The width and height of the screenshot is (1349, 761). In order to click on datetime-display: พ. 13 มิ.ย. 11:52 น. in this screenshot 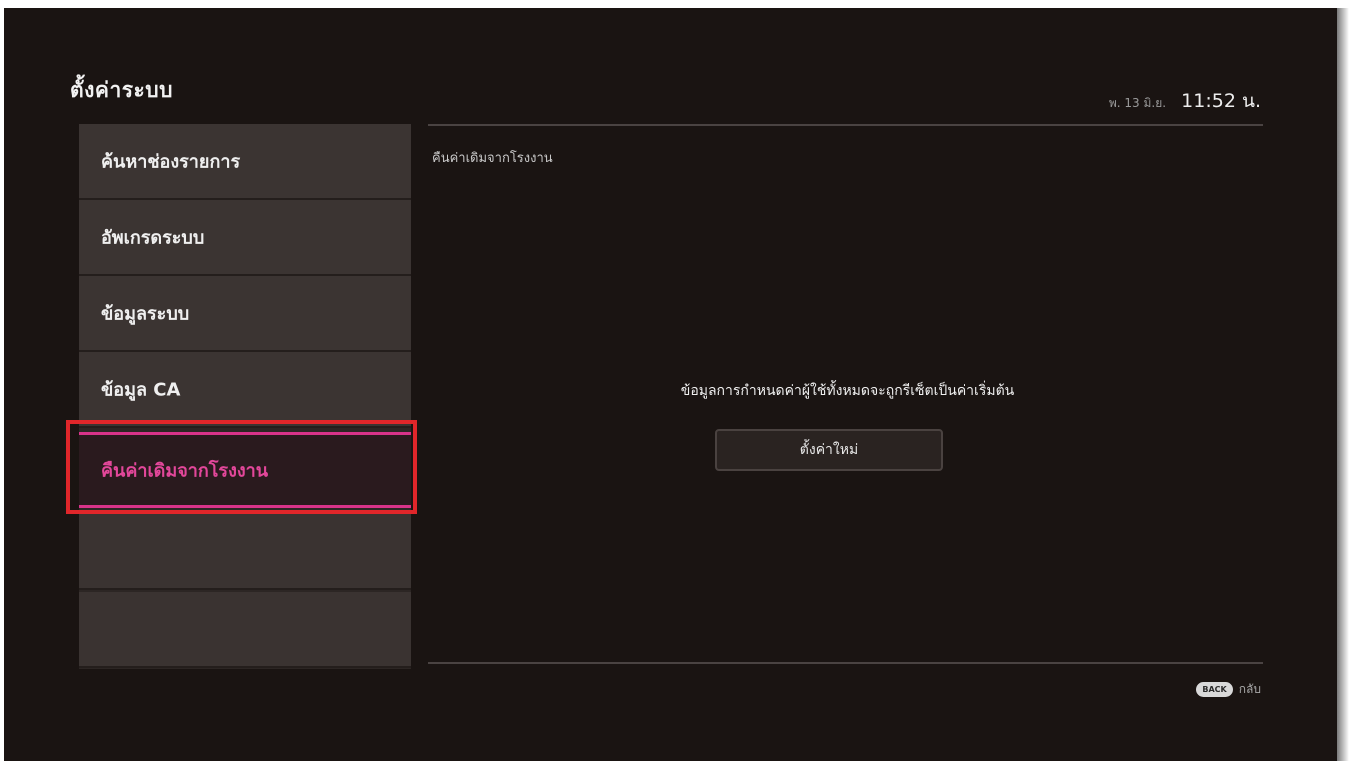, I will do `click(1185, 101)`.